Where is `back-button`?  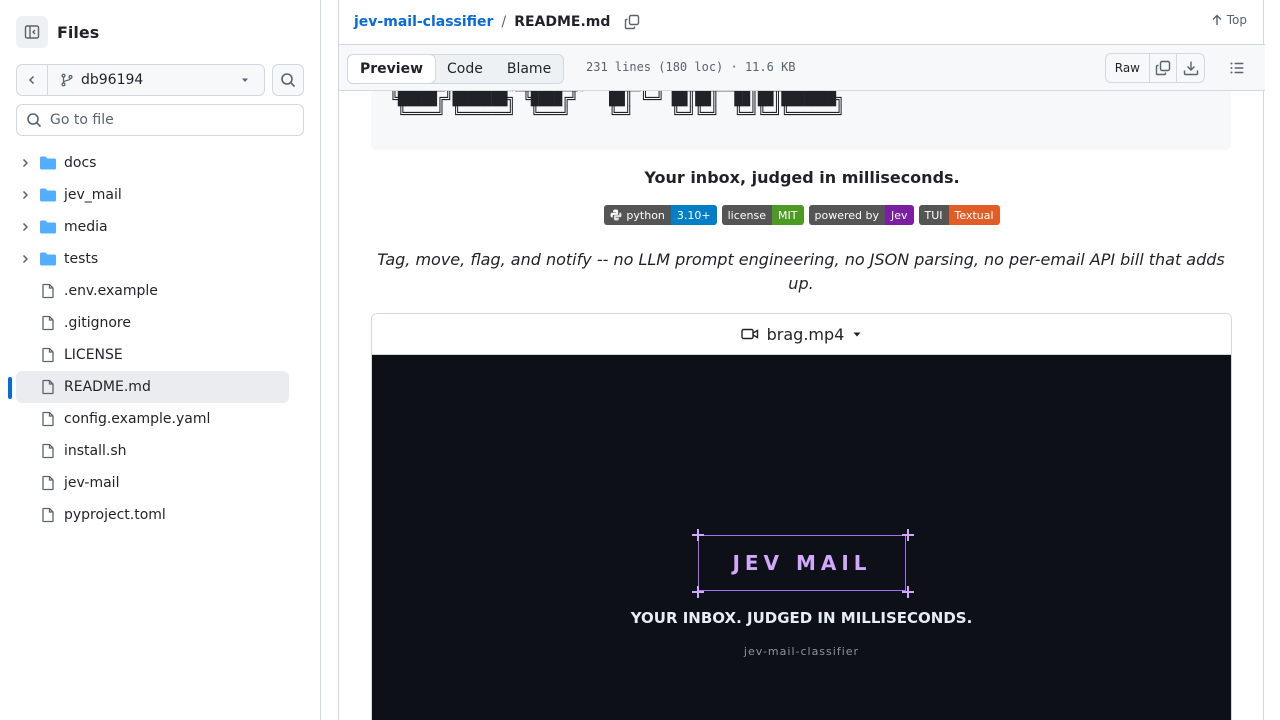
back-button is located at coordinates (32, 80).